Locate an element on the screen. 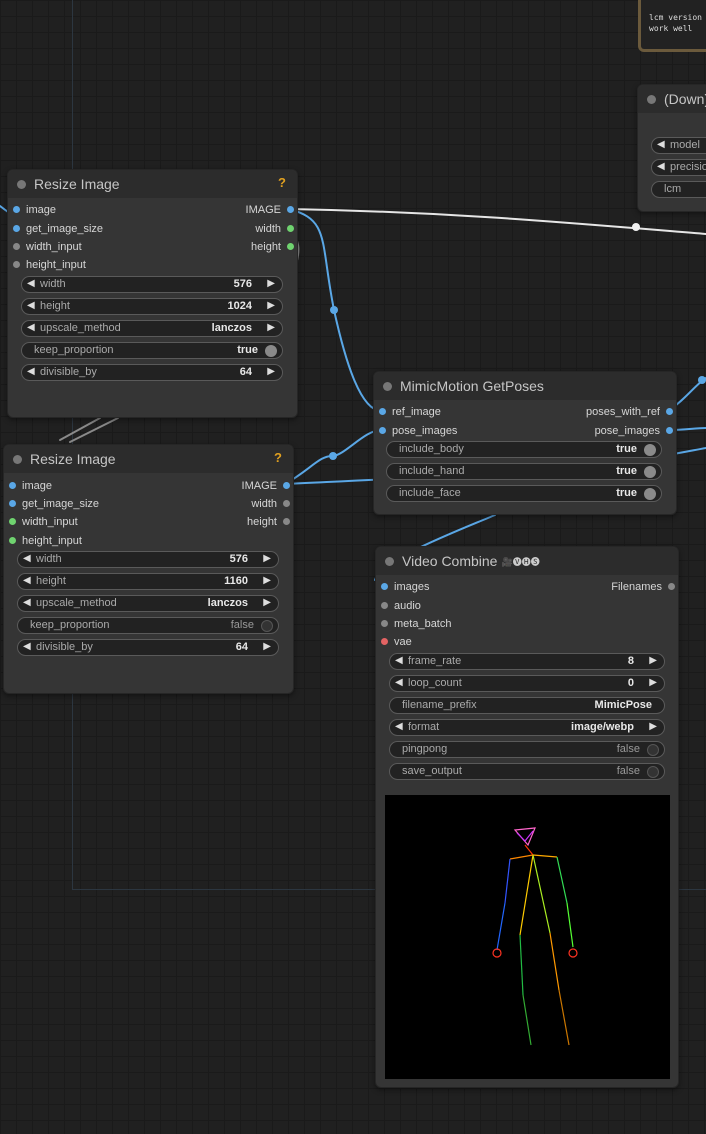  input-slot-audio: audio is located at coordinates (401, 606).